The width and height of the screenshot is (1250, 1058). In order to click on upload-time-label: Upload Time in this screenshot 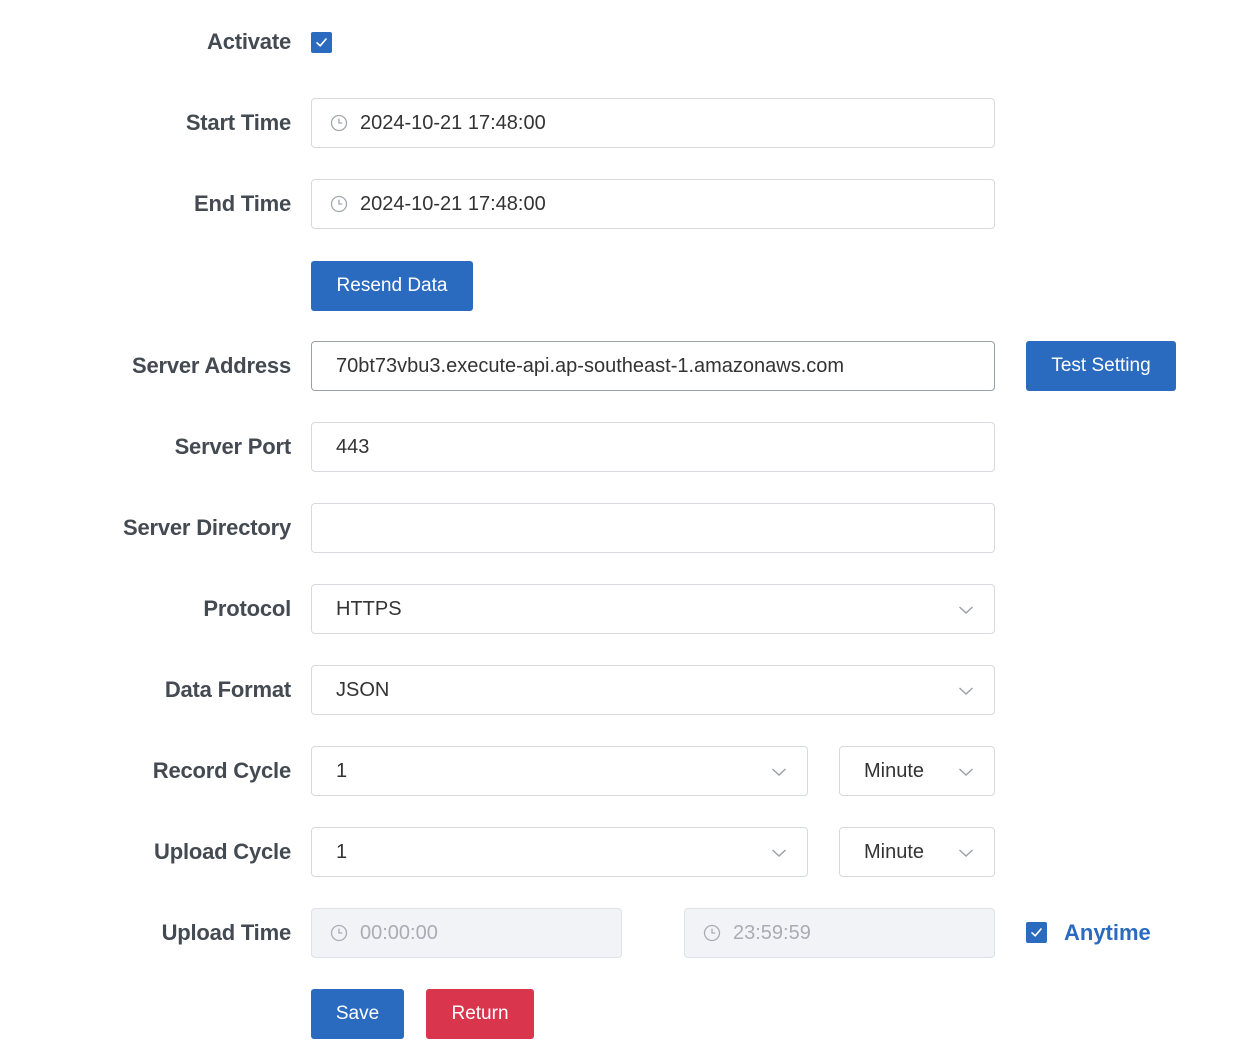, I will do `click(226, 932)`.